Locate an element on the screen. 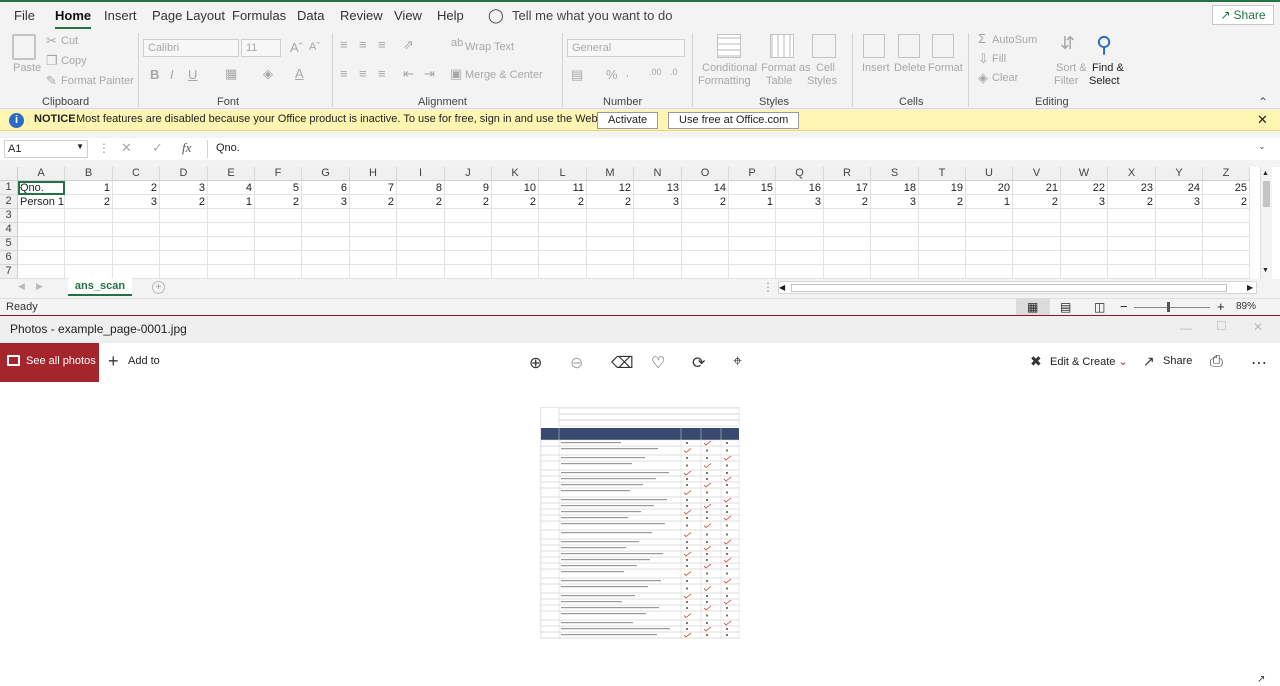 The height and width of the screenshot is (686, 1280). cell-A6 is located at coordinates (41, 258).